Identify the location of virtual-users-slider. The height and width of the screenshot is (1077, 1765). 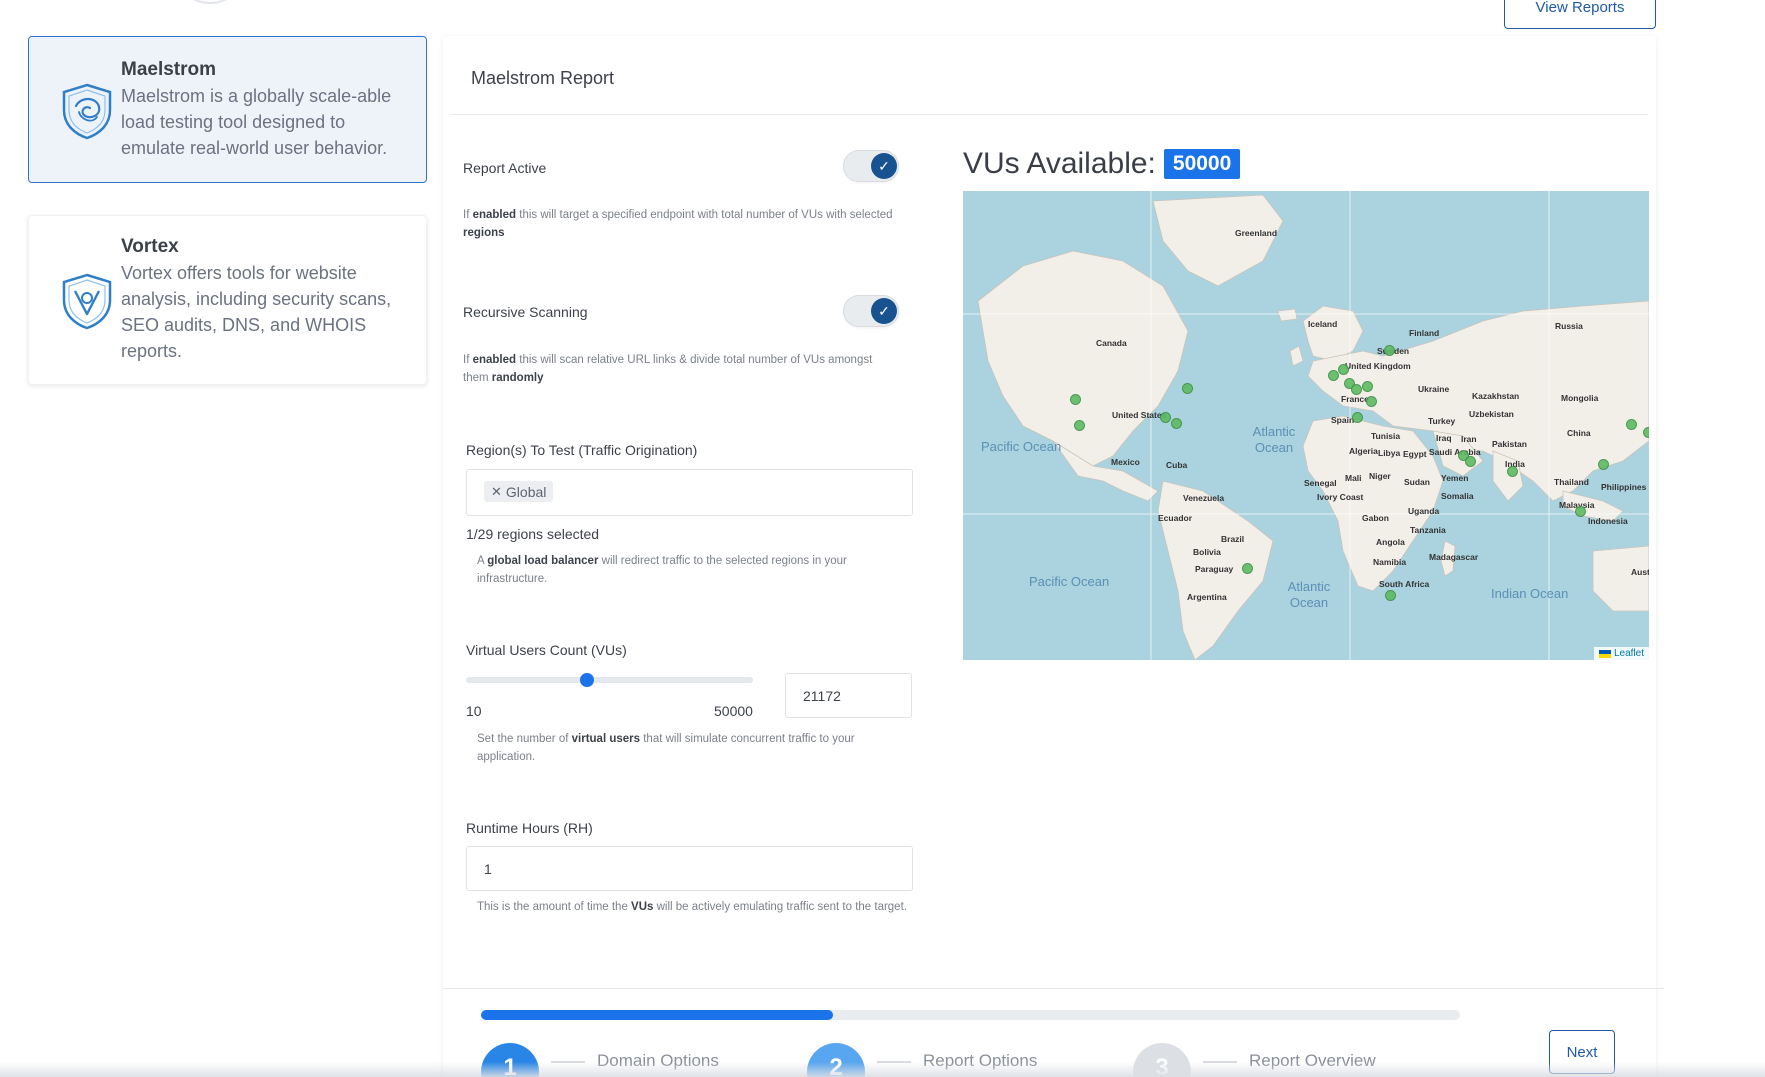
(609, 680).